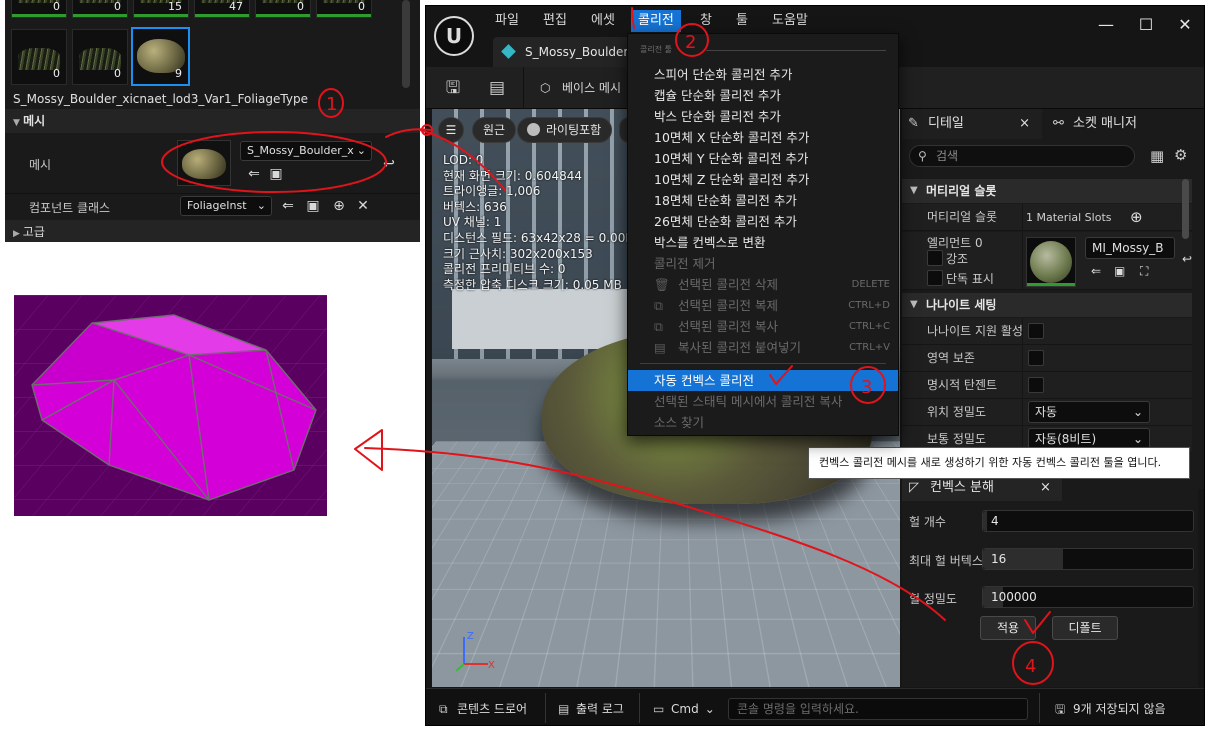  Describe the element at coordinates (763, 263) in the screenshot. I see `menu-item-remove-collision: 콜리전 제거` at that location.